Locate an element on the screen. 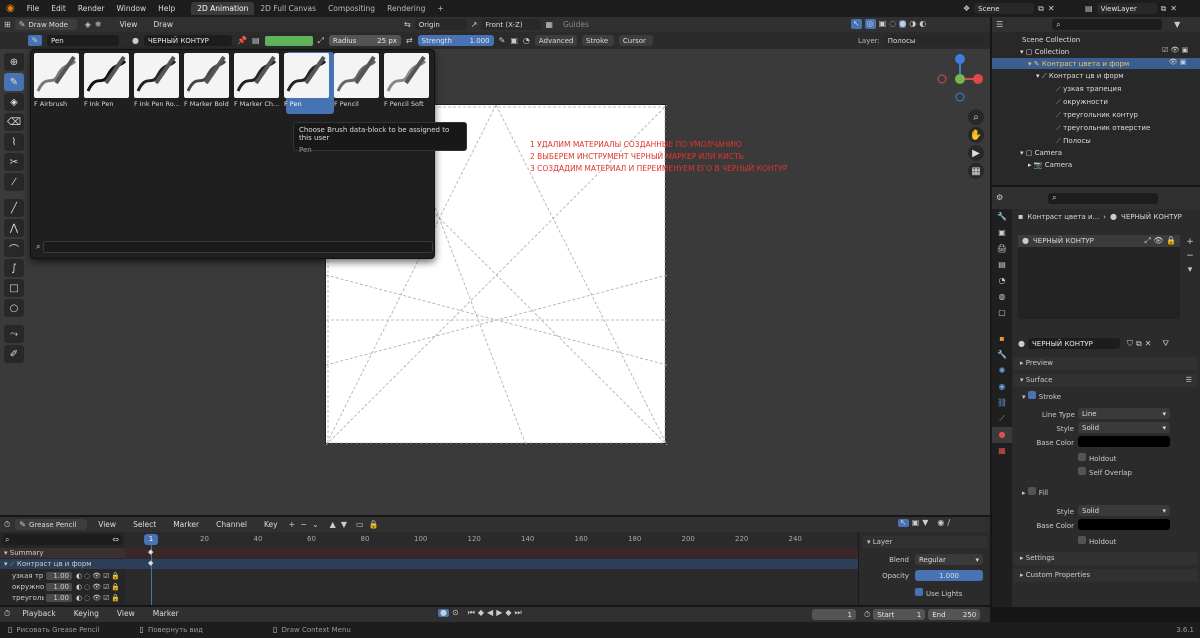 The width and height of the screenshot is (1200, 638). start-frame-field: Start 1 is located at coordinates (899, 614).